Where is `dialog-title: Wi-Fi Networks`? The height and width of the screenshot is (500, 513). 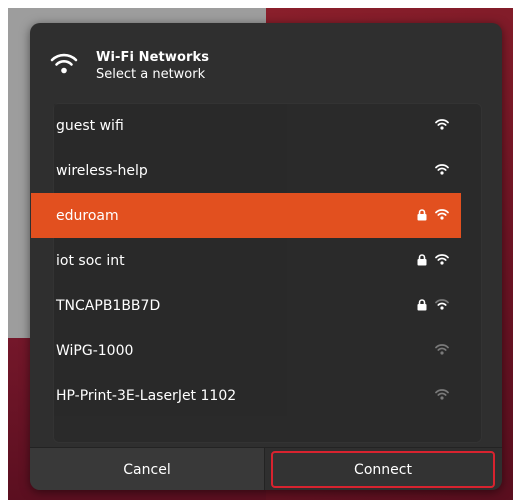 dialog-title: Wi-Fi Networks is located at coordinates (153, 57).